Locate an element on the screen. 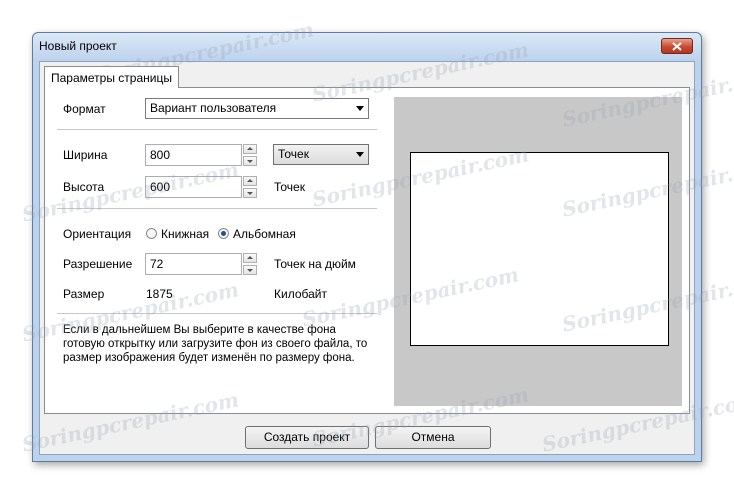  close-icon is located at coordinates (677, 46).